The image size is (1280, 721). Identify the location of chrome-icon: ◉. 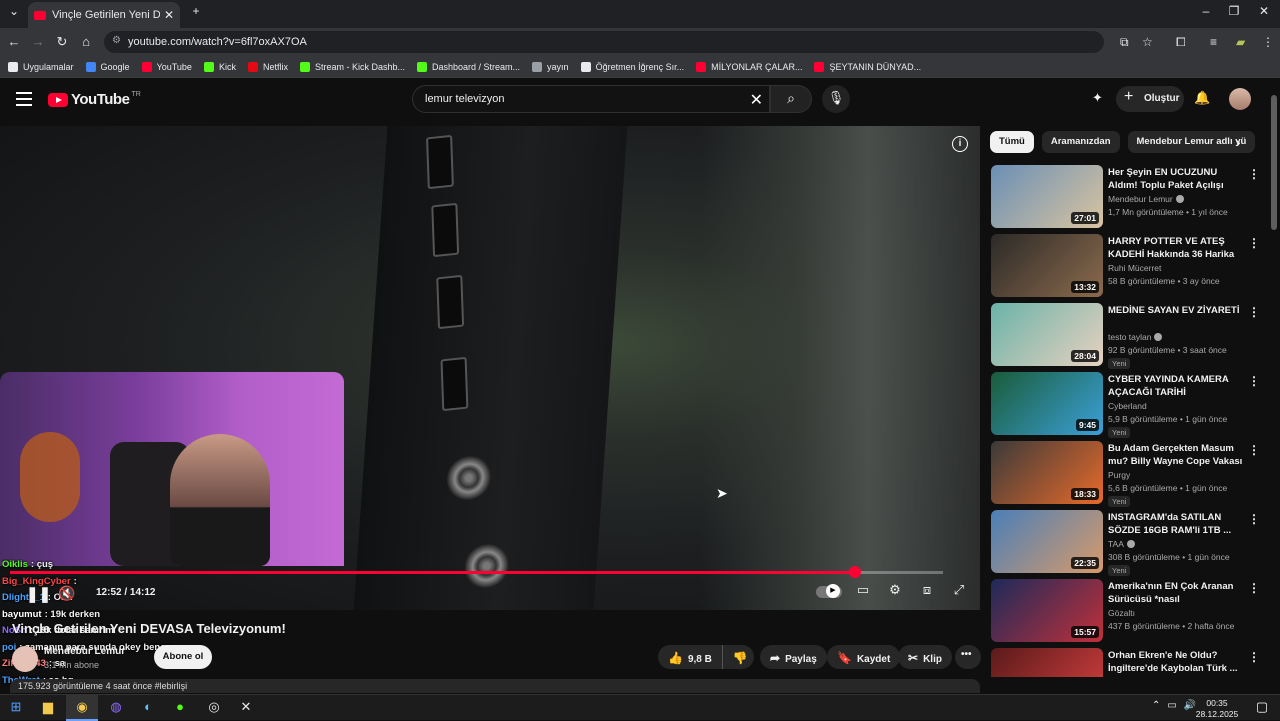
(82, 708).